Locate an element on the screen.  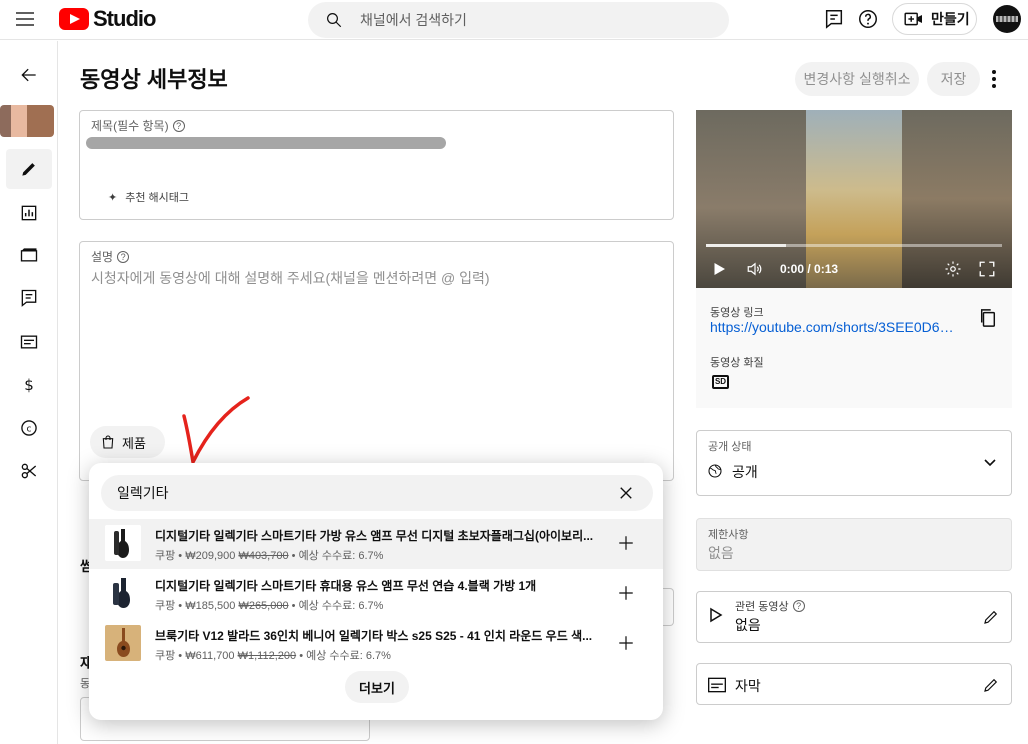
red-checkmark is located at coordinates (216, 430).